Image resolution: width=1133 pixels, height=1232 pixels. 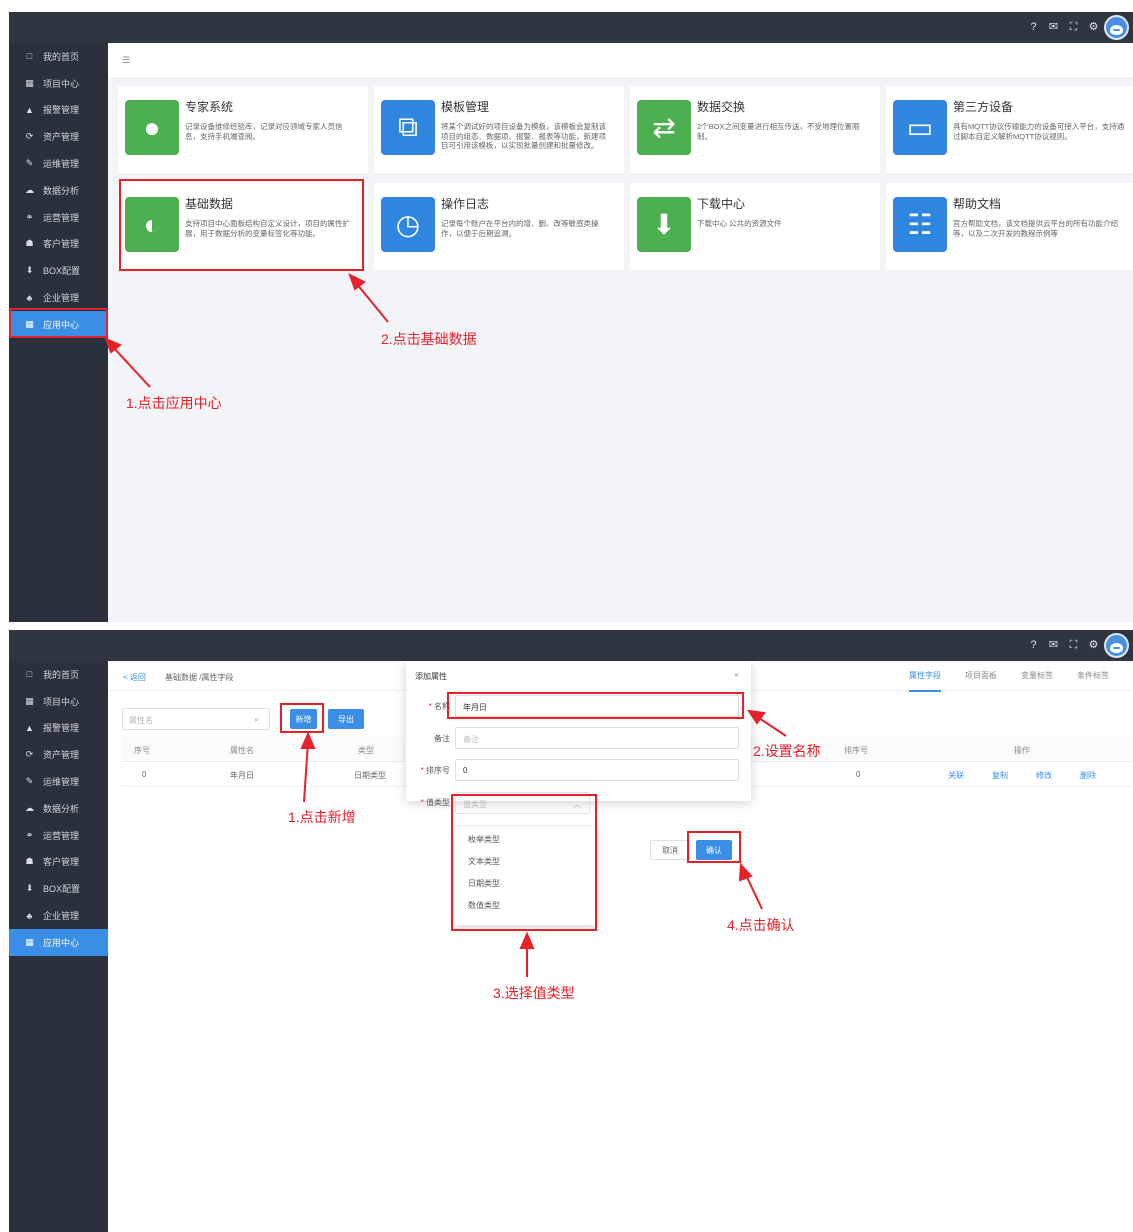 I want to click on export-button: 导出, so click(x=346, y=719).